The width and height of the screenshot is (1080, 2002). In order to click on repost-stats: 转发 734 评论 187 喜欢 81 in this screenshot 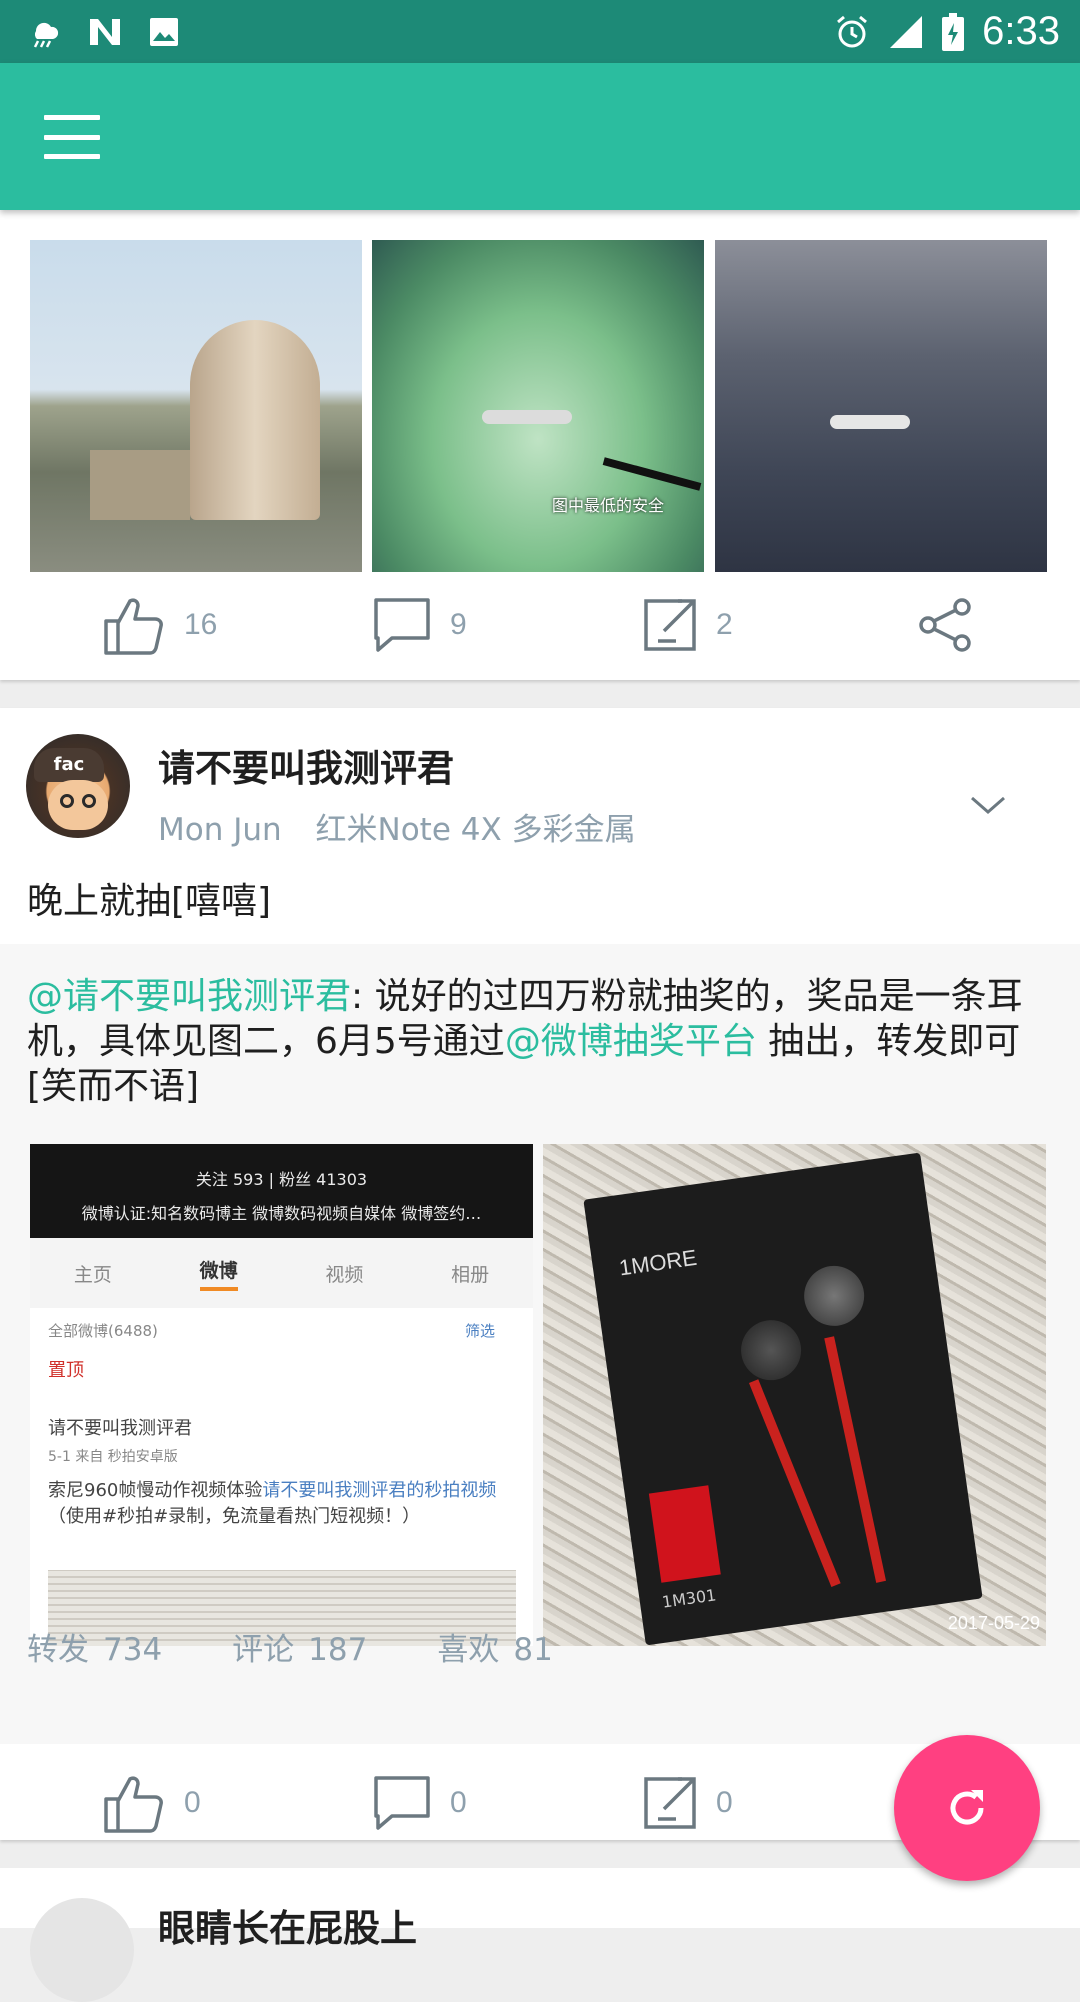, I will do `click(297, 1646)`.